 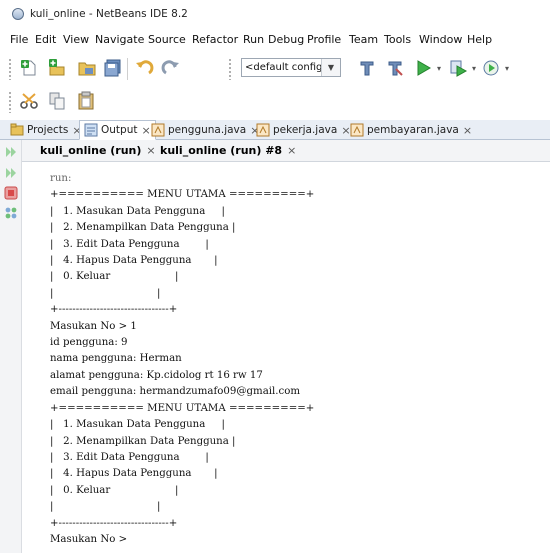 What do you see at coordinates (93, 326) in the screenshot?
I see `console-line: Masukan No > 1` at bounding box center [93, 326].